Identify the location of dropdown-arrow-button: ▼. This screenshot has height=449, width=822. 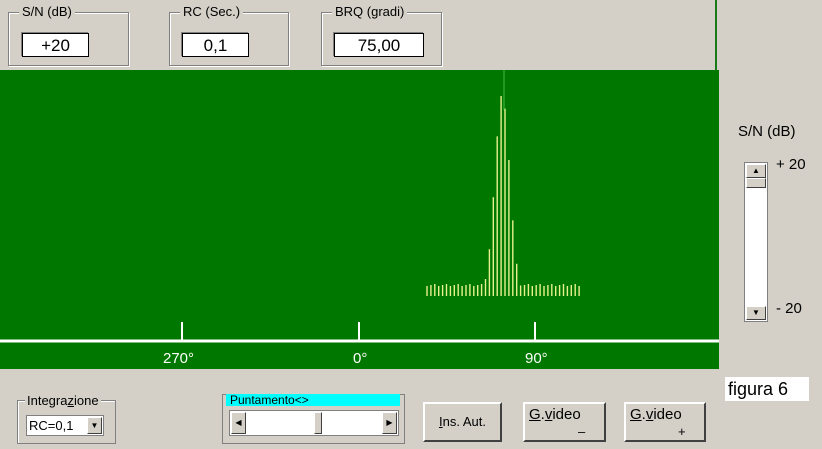
(94, 425).